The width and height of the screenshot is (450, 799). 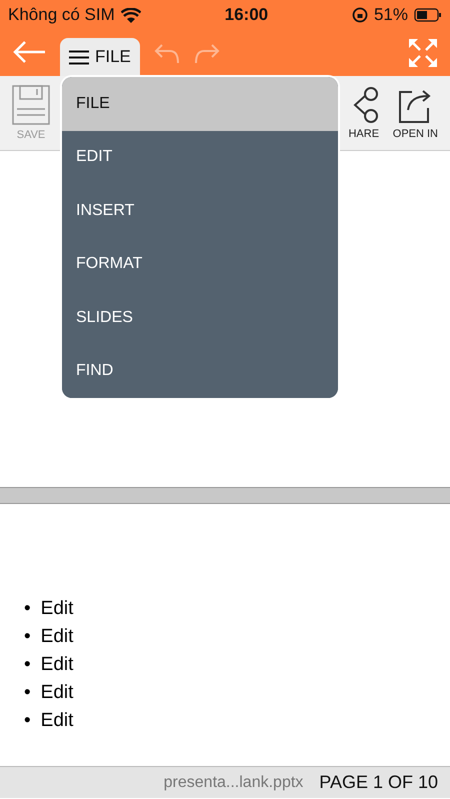 I want to click on file-tab: FILE, so click(x=100, y=57).